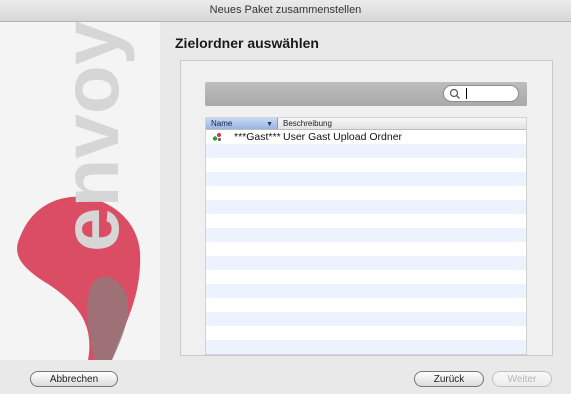 Image resolution: width=571 pixels, height=394 pixels. Describe the element at coordinates (307, 123) in the screenshot. I see `column-header-description-label: Beschreibung` at that location.